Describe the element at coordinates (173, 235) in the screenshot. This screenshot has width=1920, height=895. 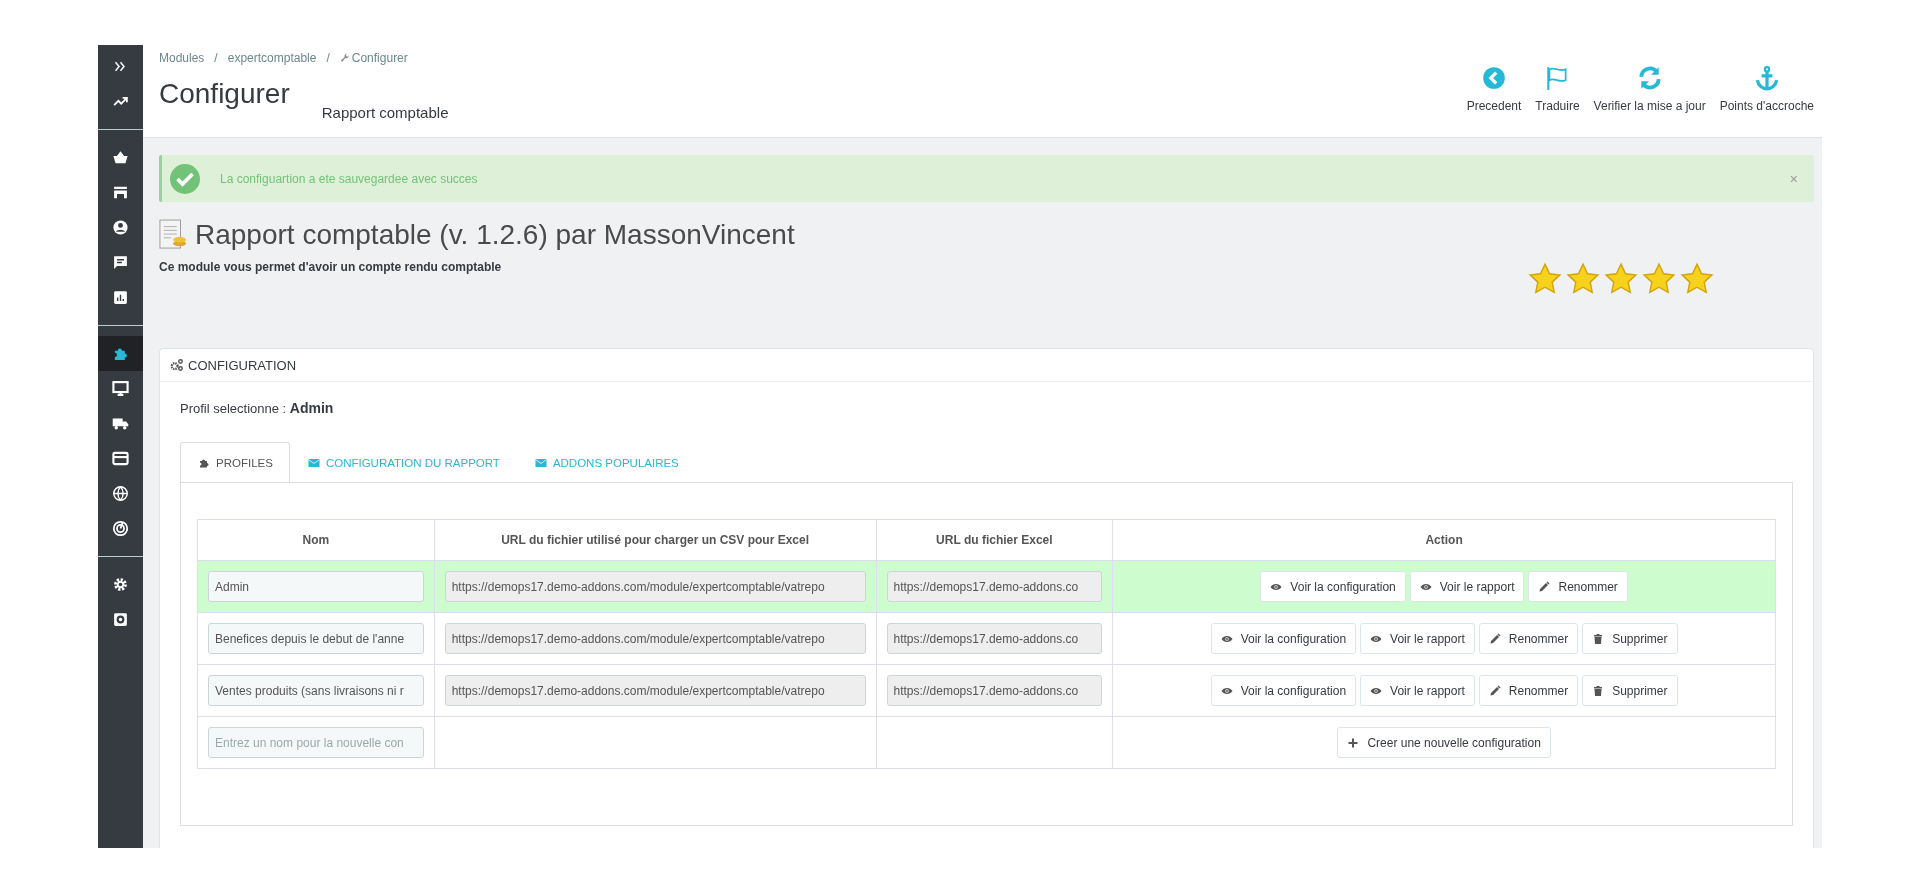
I see `document-coins-icon` at that location.